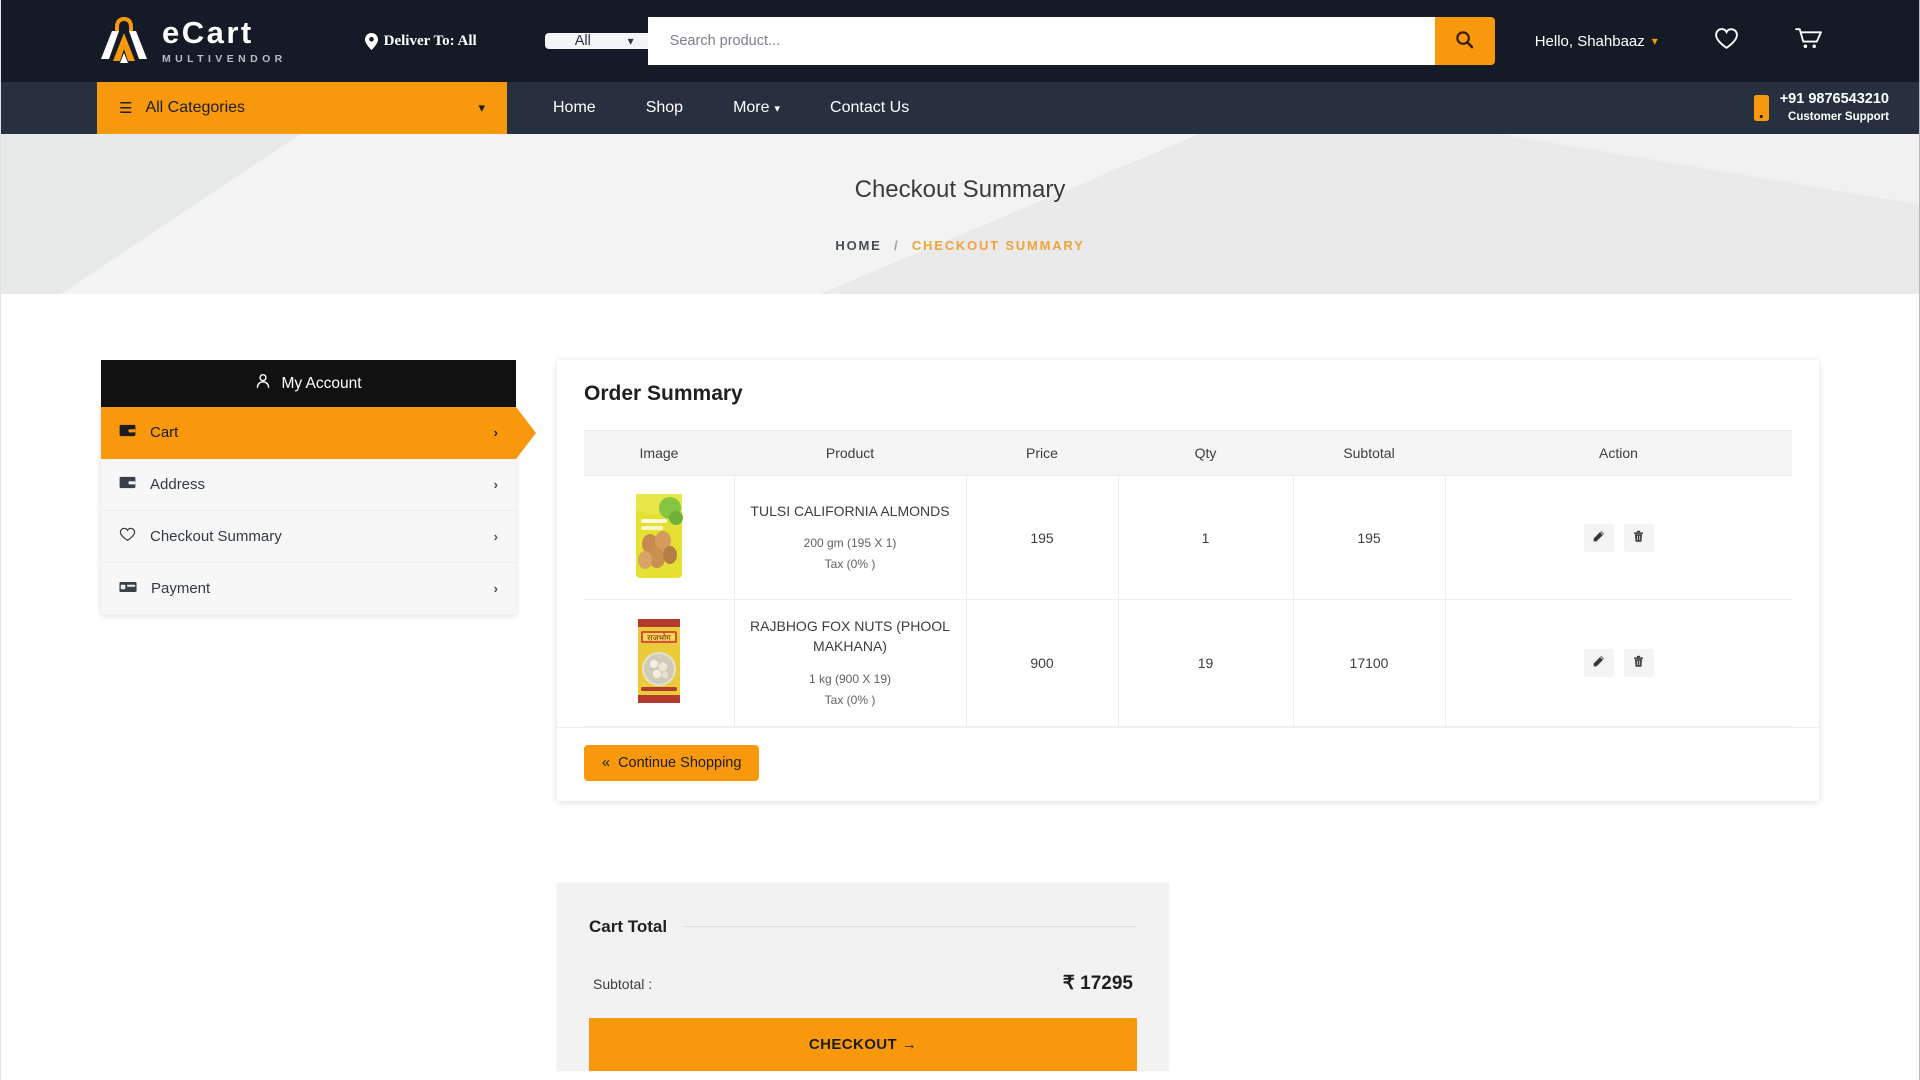 The width and height of the screenshot is (1920, 1080). I want to click on top-header: eCart MULTIVENDOR Deliver To: All All ▾, so click(960, 41).